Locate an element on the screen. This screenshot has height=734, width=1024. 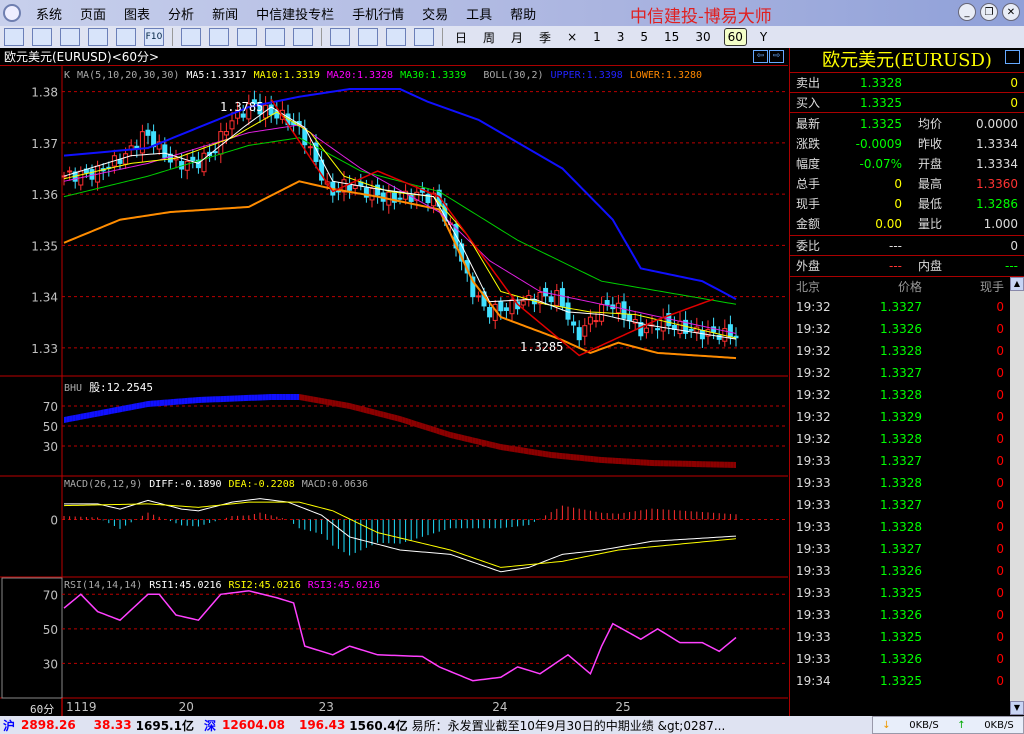
scroll-left-button: ⇦ is located at coordinates (760, 56).